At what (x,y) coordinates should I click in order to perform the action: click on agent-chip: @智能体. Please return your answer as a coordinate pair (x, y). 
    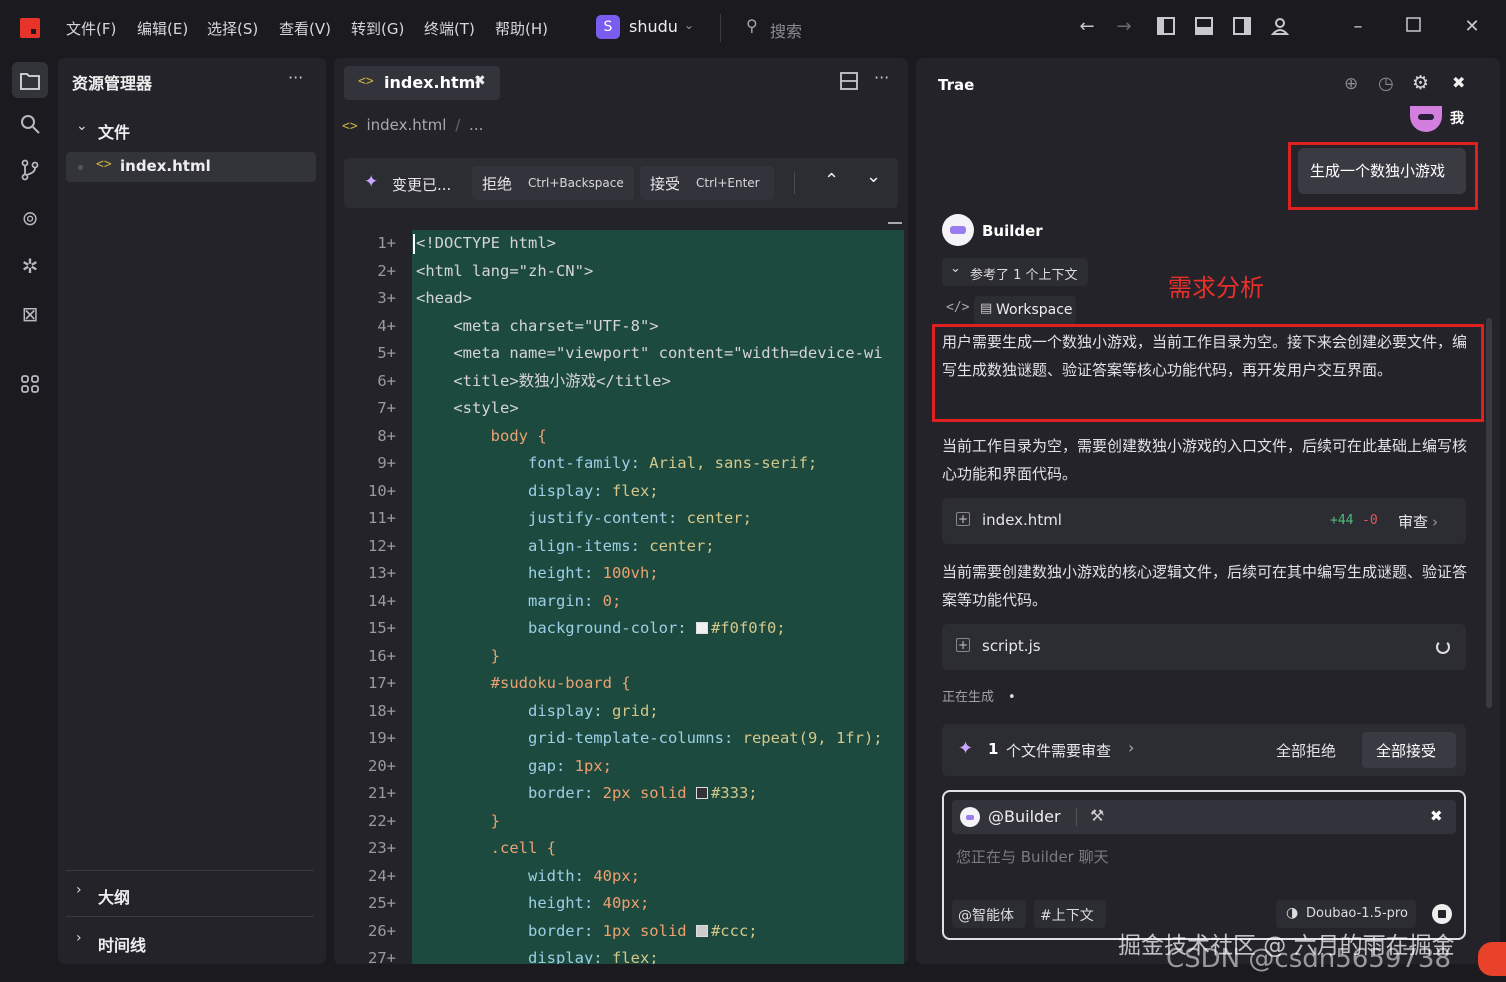
    Looking at the image, I should click on (989, 914).